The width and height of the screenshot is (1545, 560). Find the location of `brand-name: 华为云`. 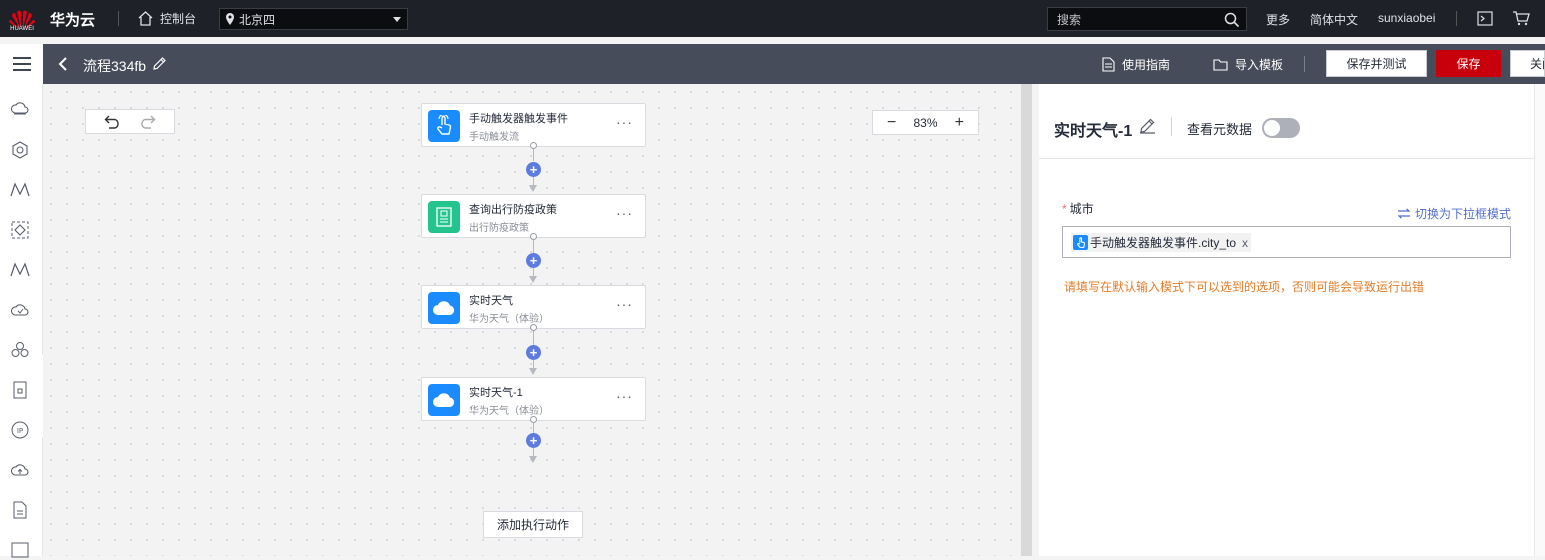

brand-name: 华为云 is located at coordinates (72, 19).